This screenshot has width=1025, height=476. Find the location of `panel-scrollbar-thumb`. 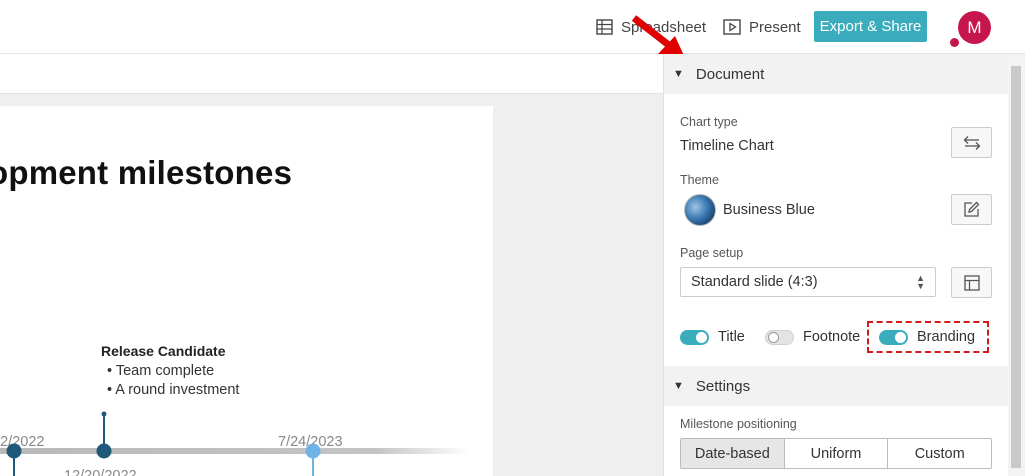

panel-scrollbar-thumb is located at coordinates (1016, 267).